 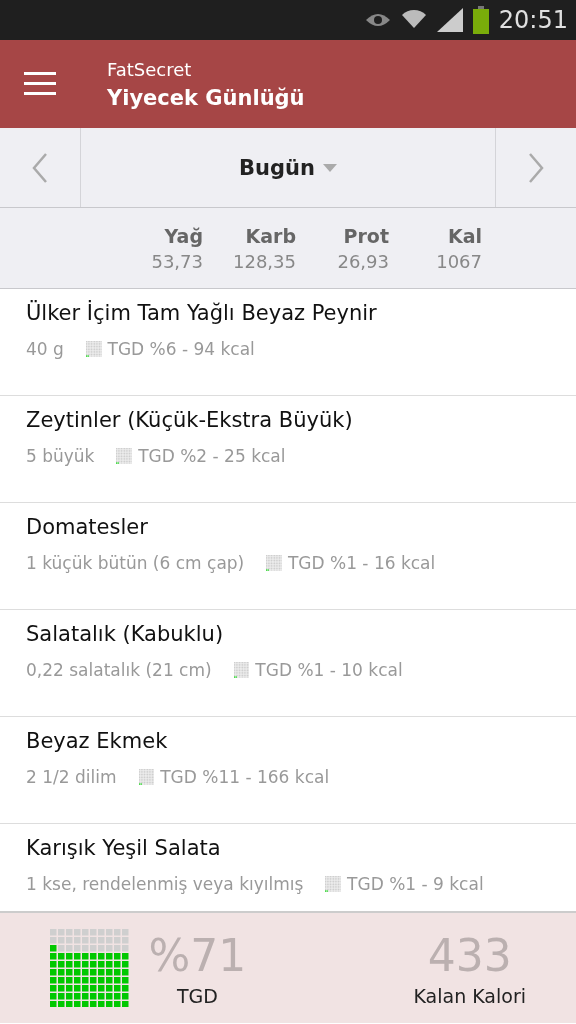 What do you see at coordinates (45, 349) in the screenshot?
I see `portion-text: 40 g` at bounding box center [45, 349].